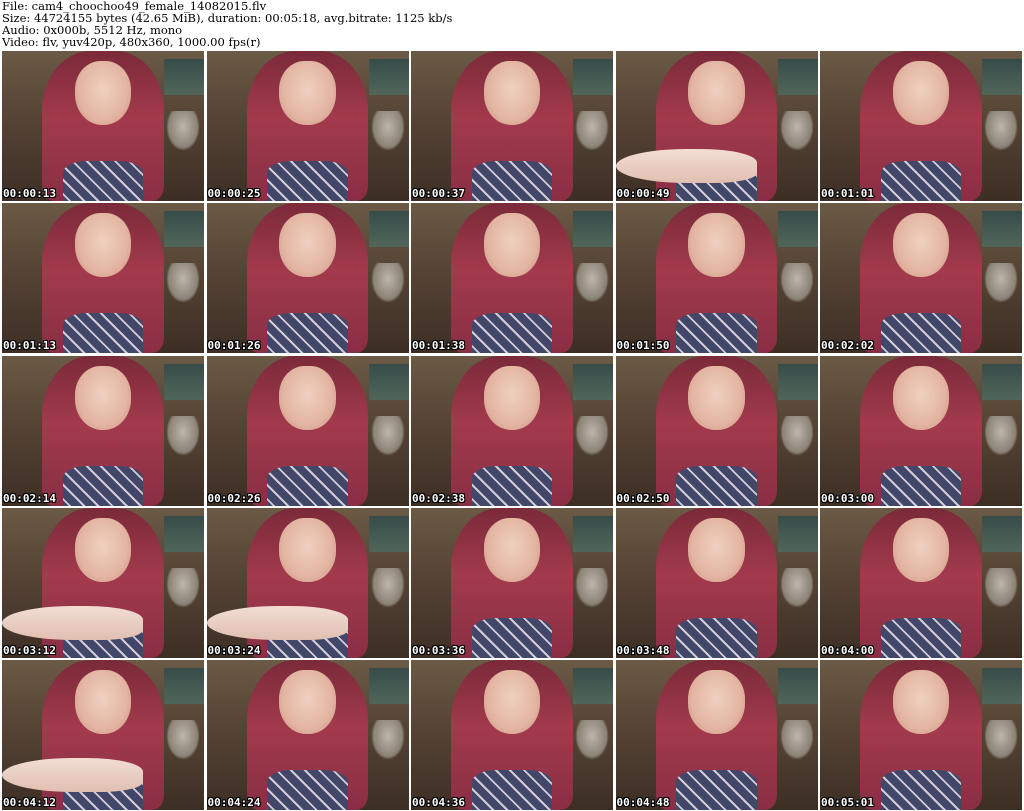  I want to click on thumbnail-timestamp: 00:00:25, so click(234, 193).